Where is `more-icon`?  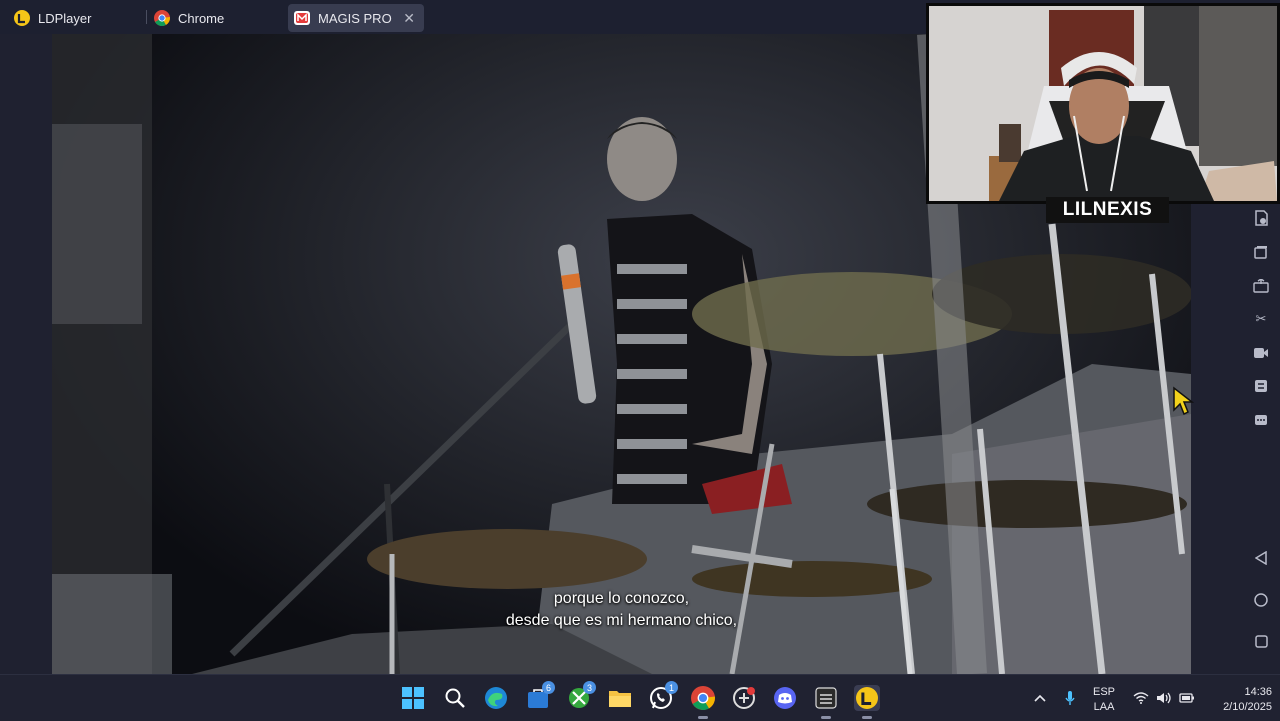 more-icon is located at coordinates (1261, 420).